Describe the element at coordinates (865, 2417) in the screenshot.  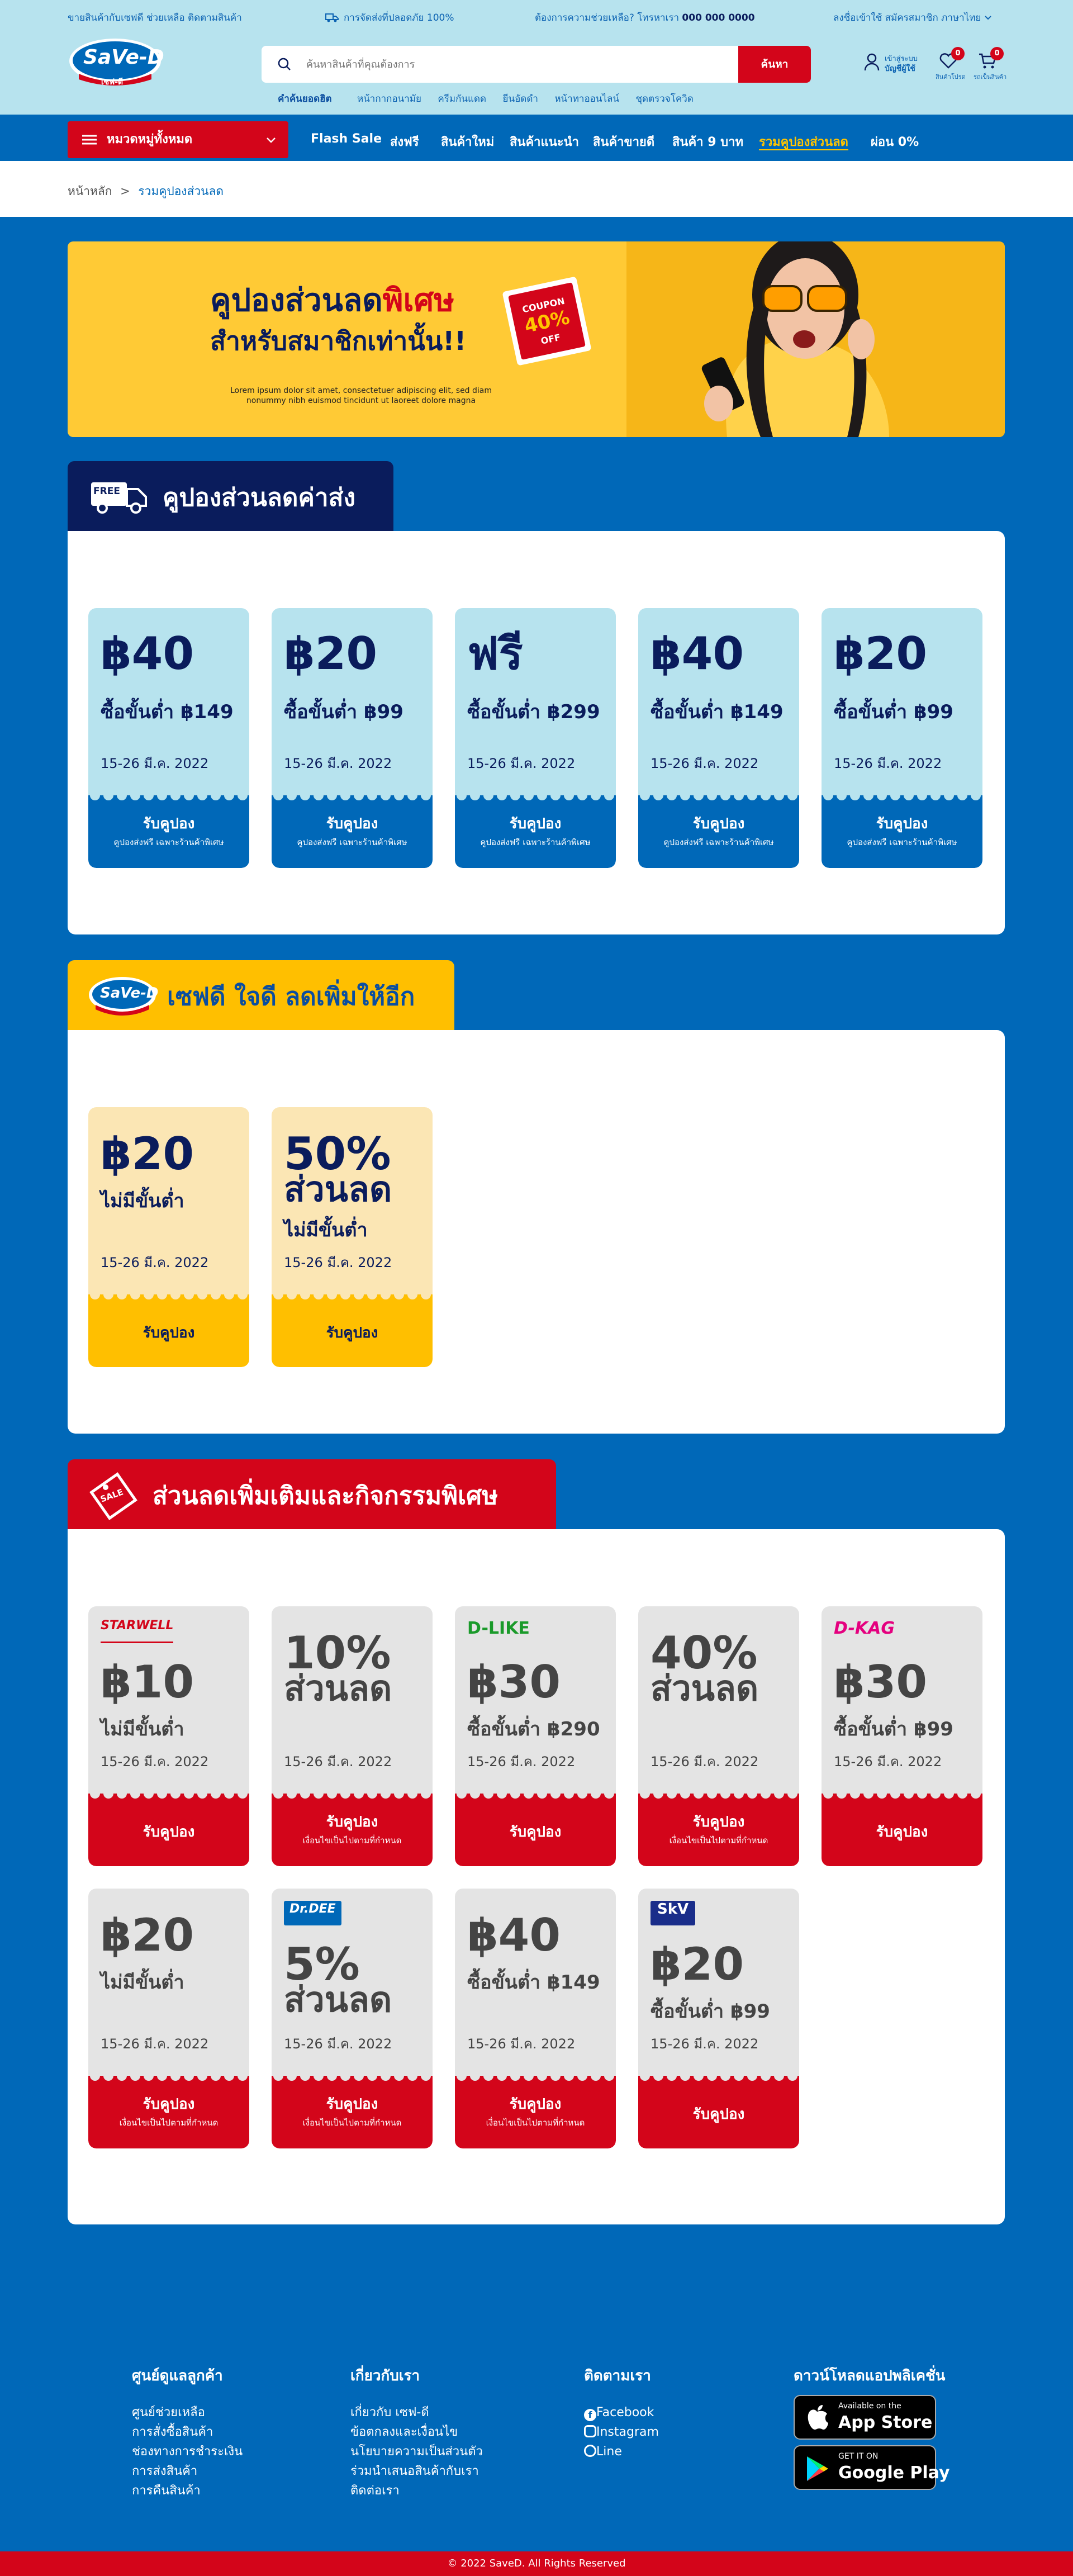
I see `app-store-button: Available on the App Store` at that location.